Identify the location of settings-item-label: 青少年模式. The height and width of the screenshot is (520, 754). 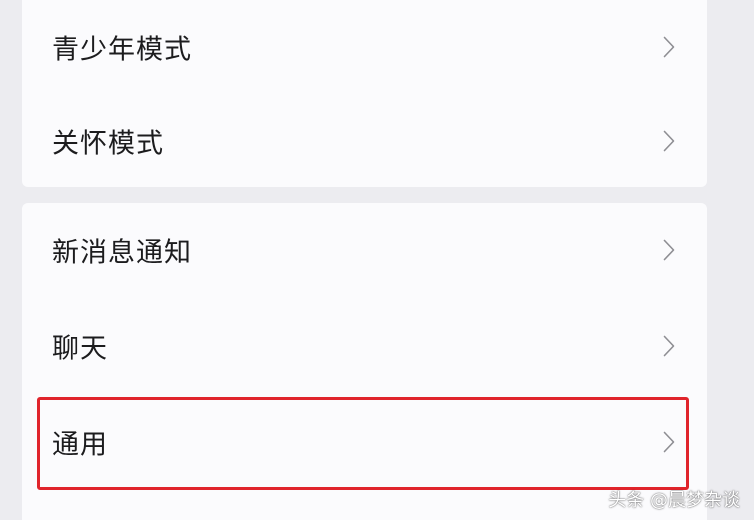
(122, 50).